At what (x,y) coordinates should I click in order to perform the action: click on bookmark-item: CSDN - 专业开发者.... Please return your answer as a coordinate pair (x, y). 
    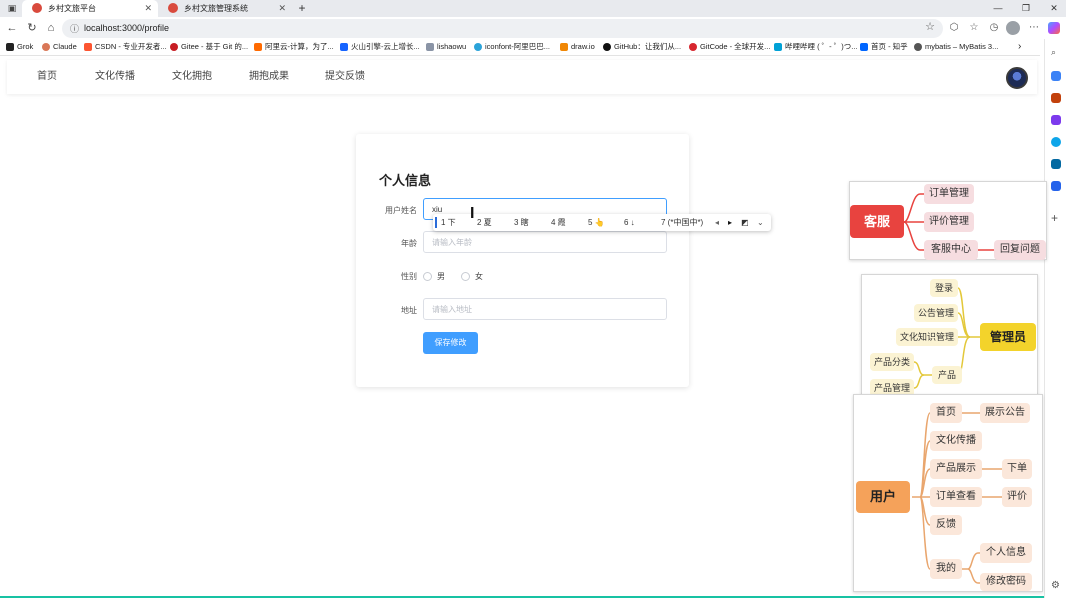
    Looking at the image, I should click on (125, 47).